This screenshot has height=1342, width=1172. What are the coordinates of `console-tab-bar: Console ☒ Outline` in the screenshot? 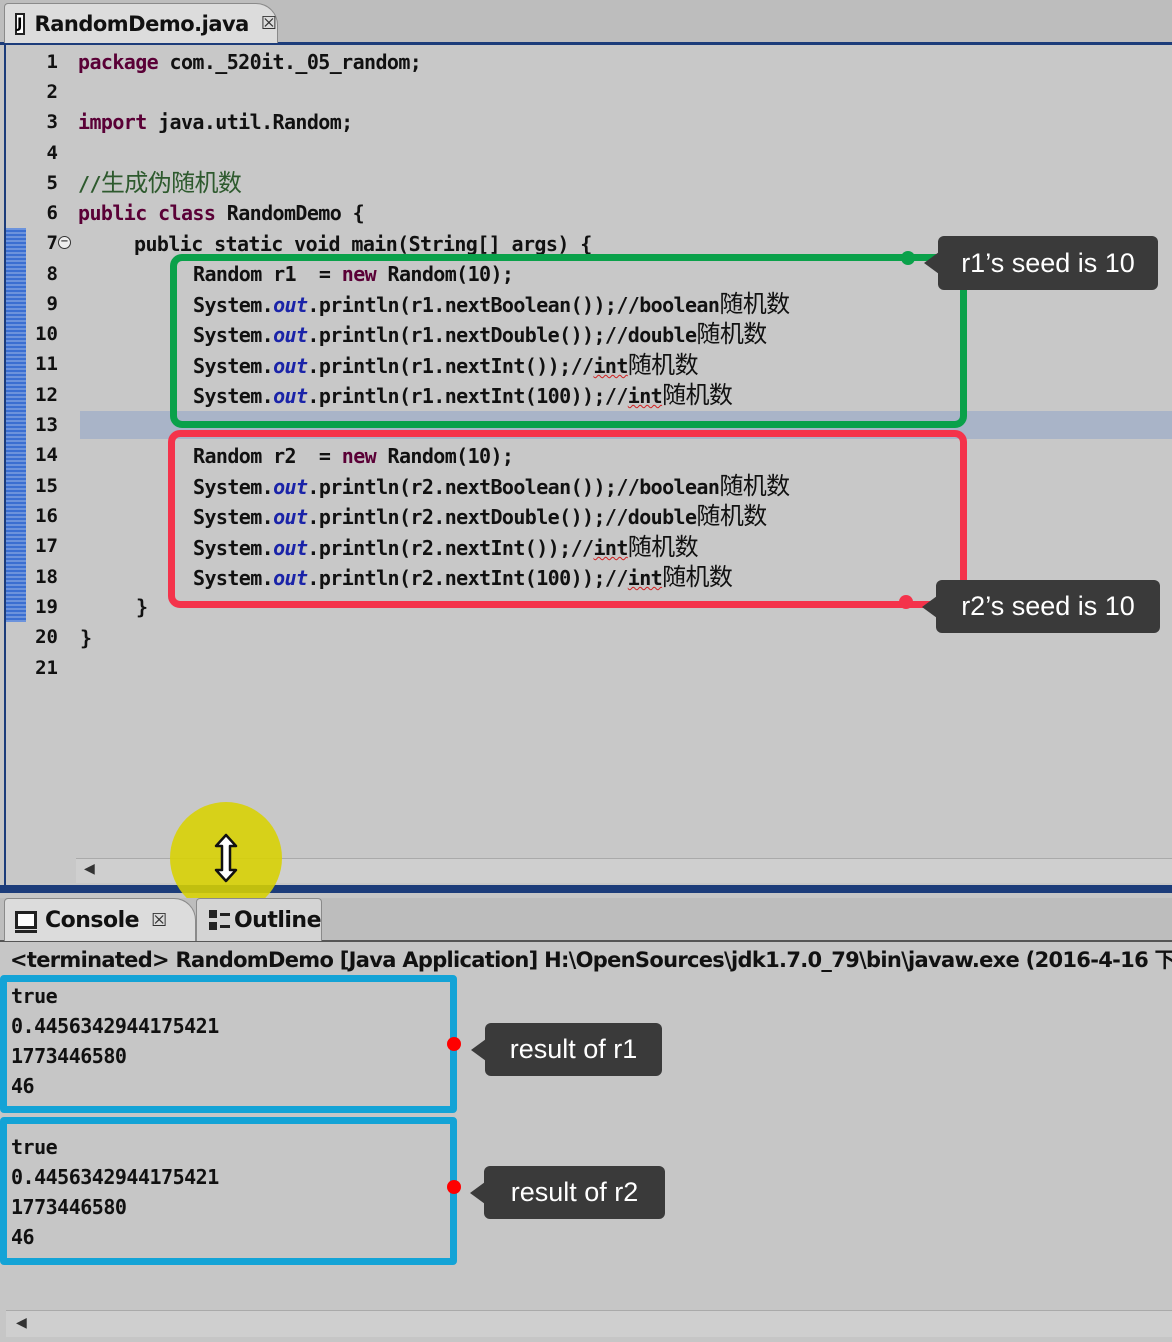 It's located at (586, 920).